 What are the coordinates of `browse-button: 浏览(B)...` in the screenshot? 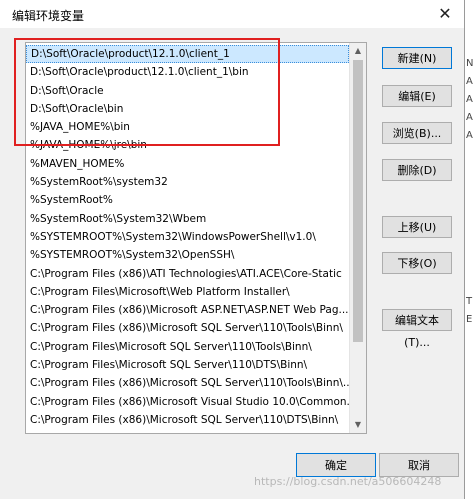 It's located at (417, 133).